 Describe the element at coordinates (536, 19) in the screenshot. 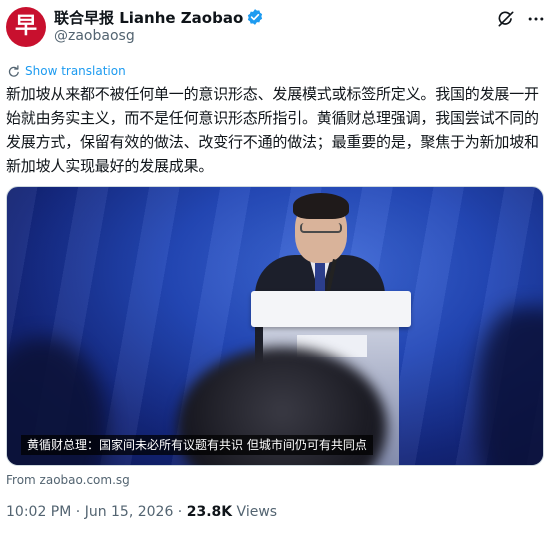

I see `more-icon` at that location.